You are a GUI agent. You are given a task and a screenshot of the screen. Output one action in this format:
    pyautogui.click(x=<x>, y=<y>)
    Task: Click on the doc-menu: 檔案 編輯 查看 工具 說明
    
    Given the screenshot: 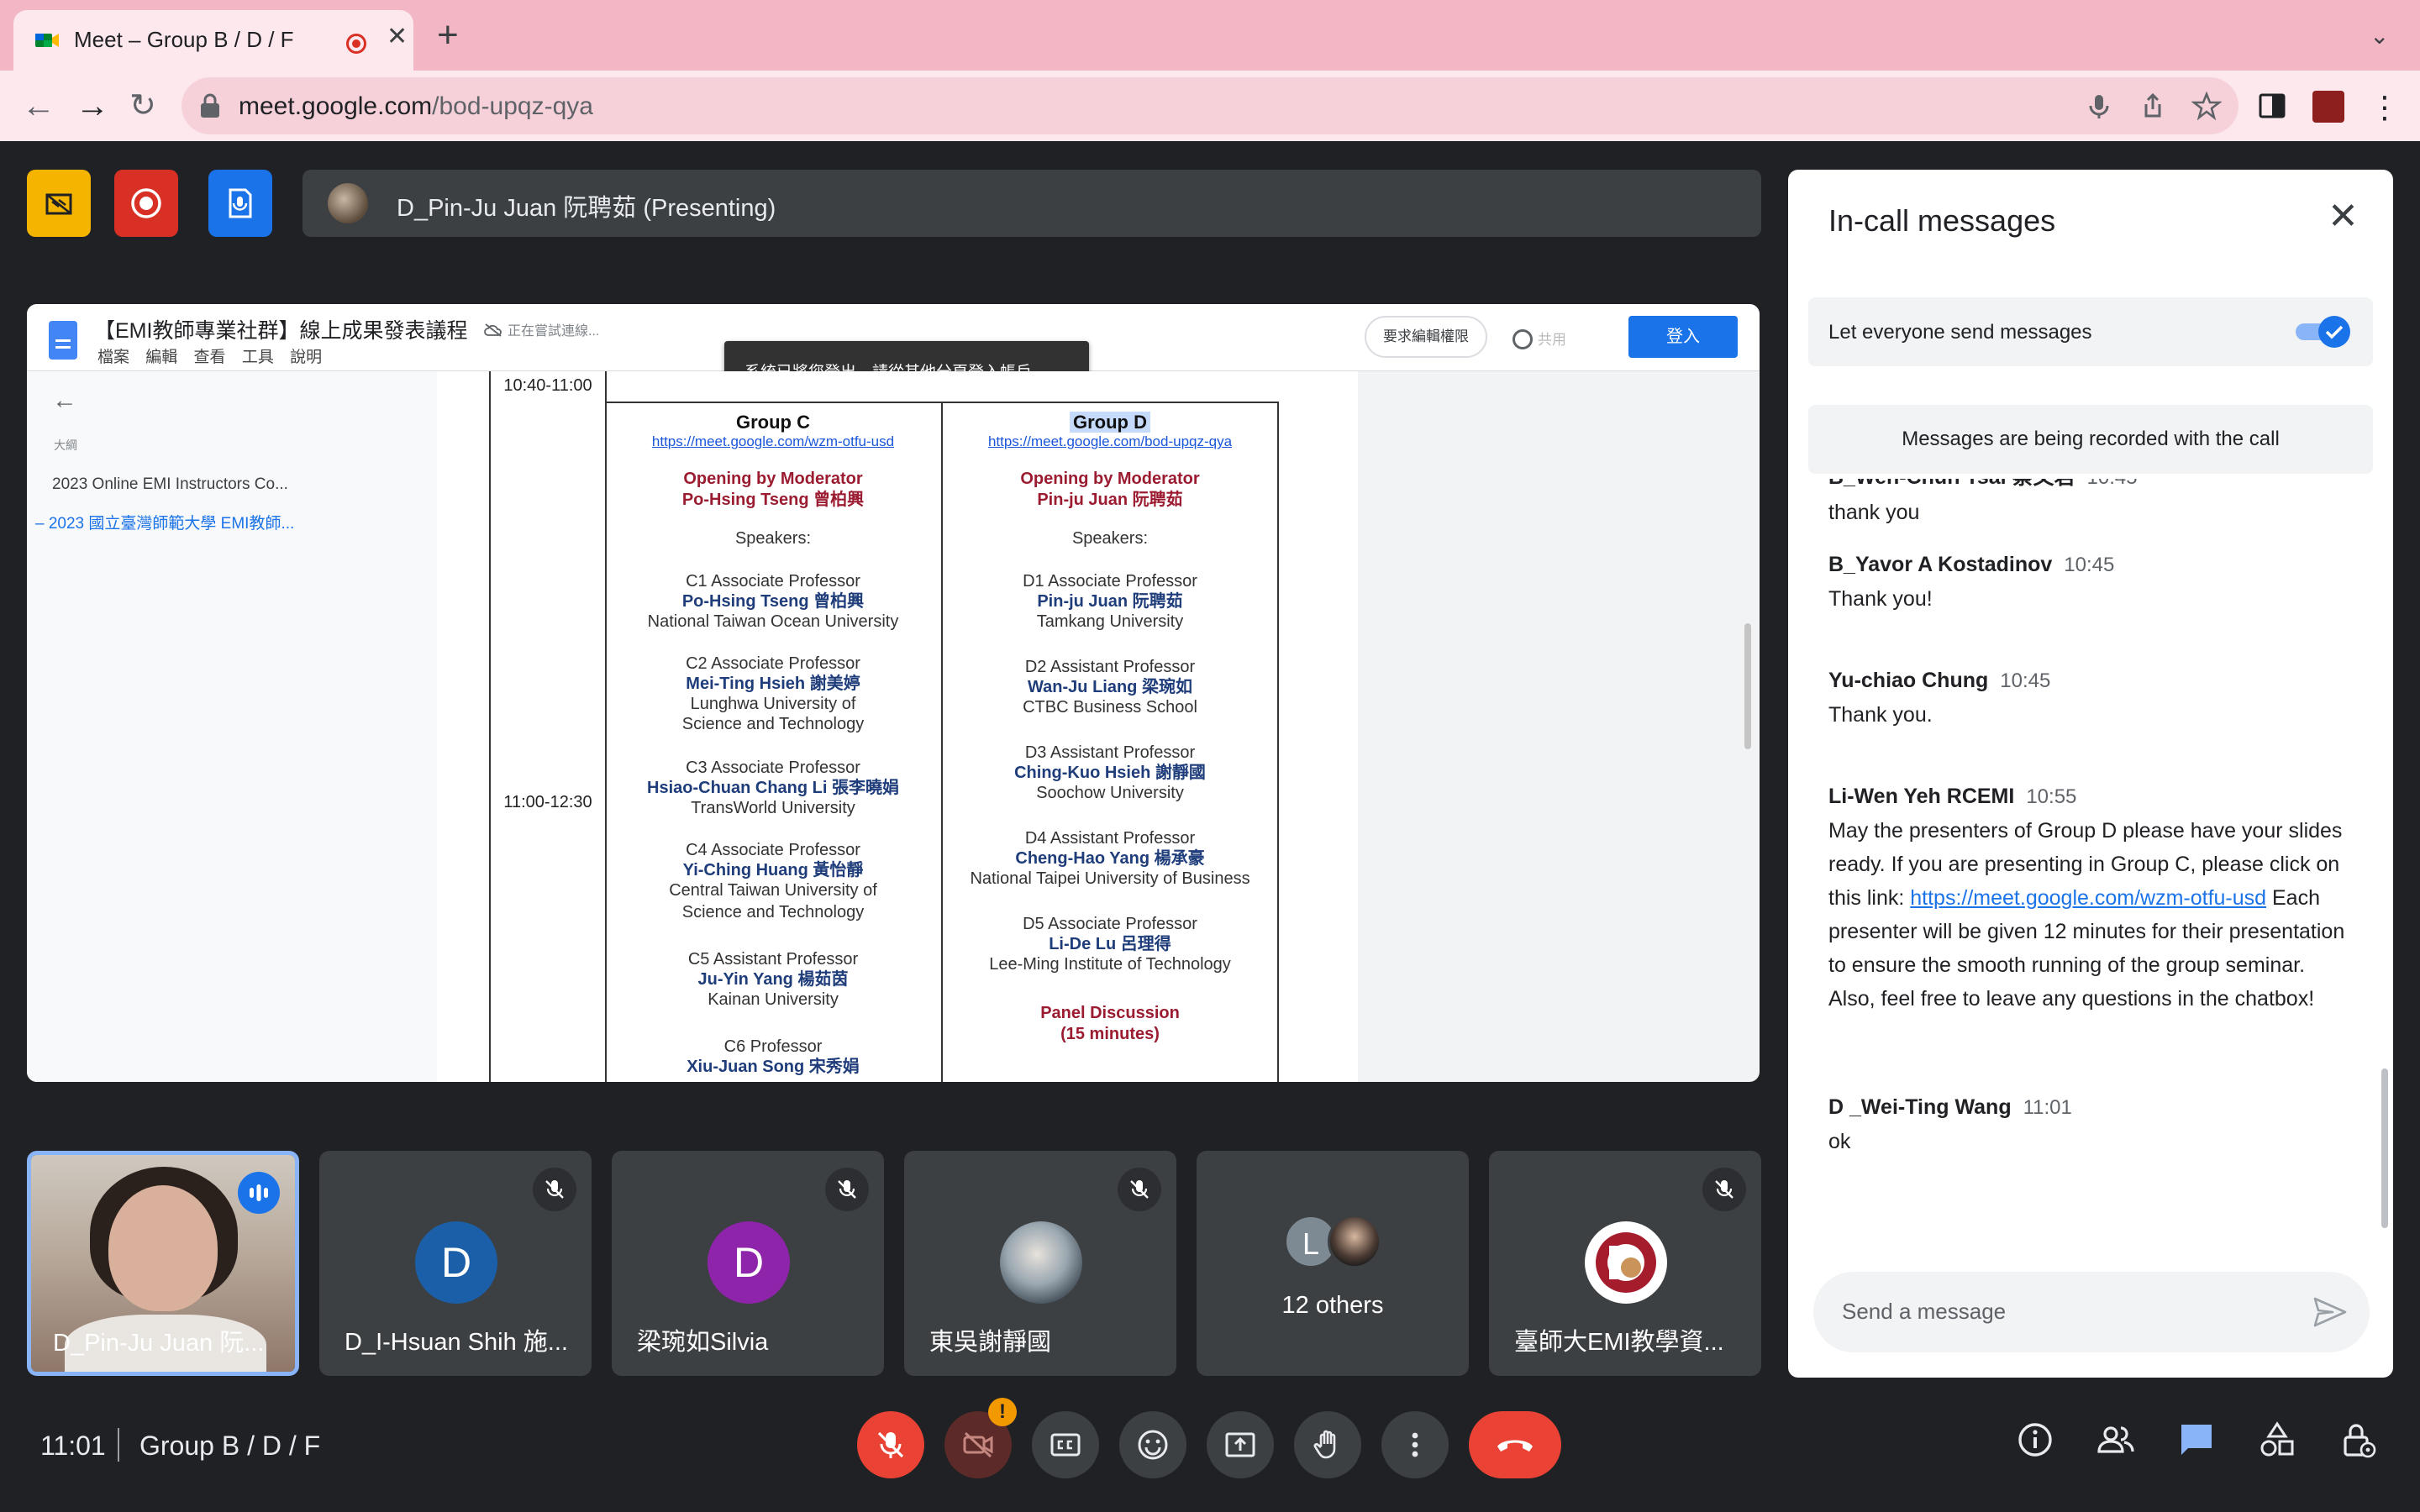 What is the action you would take?
    pyautogui.click(x=210, y=357)
    